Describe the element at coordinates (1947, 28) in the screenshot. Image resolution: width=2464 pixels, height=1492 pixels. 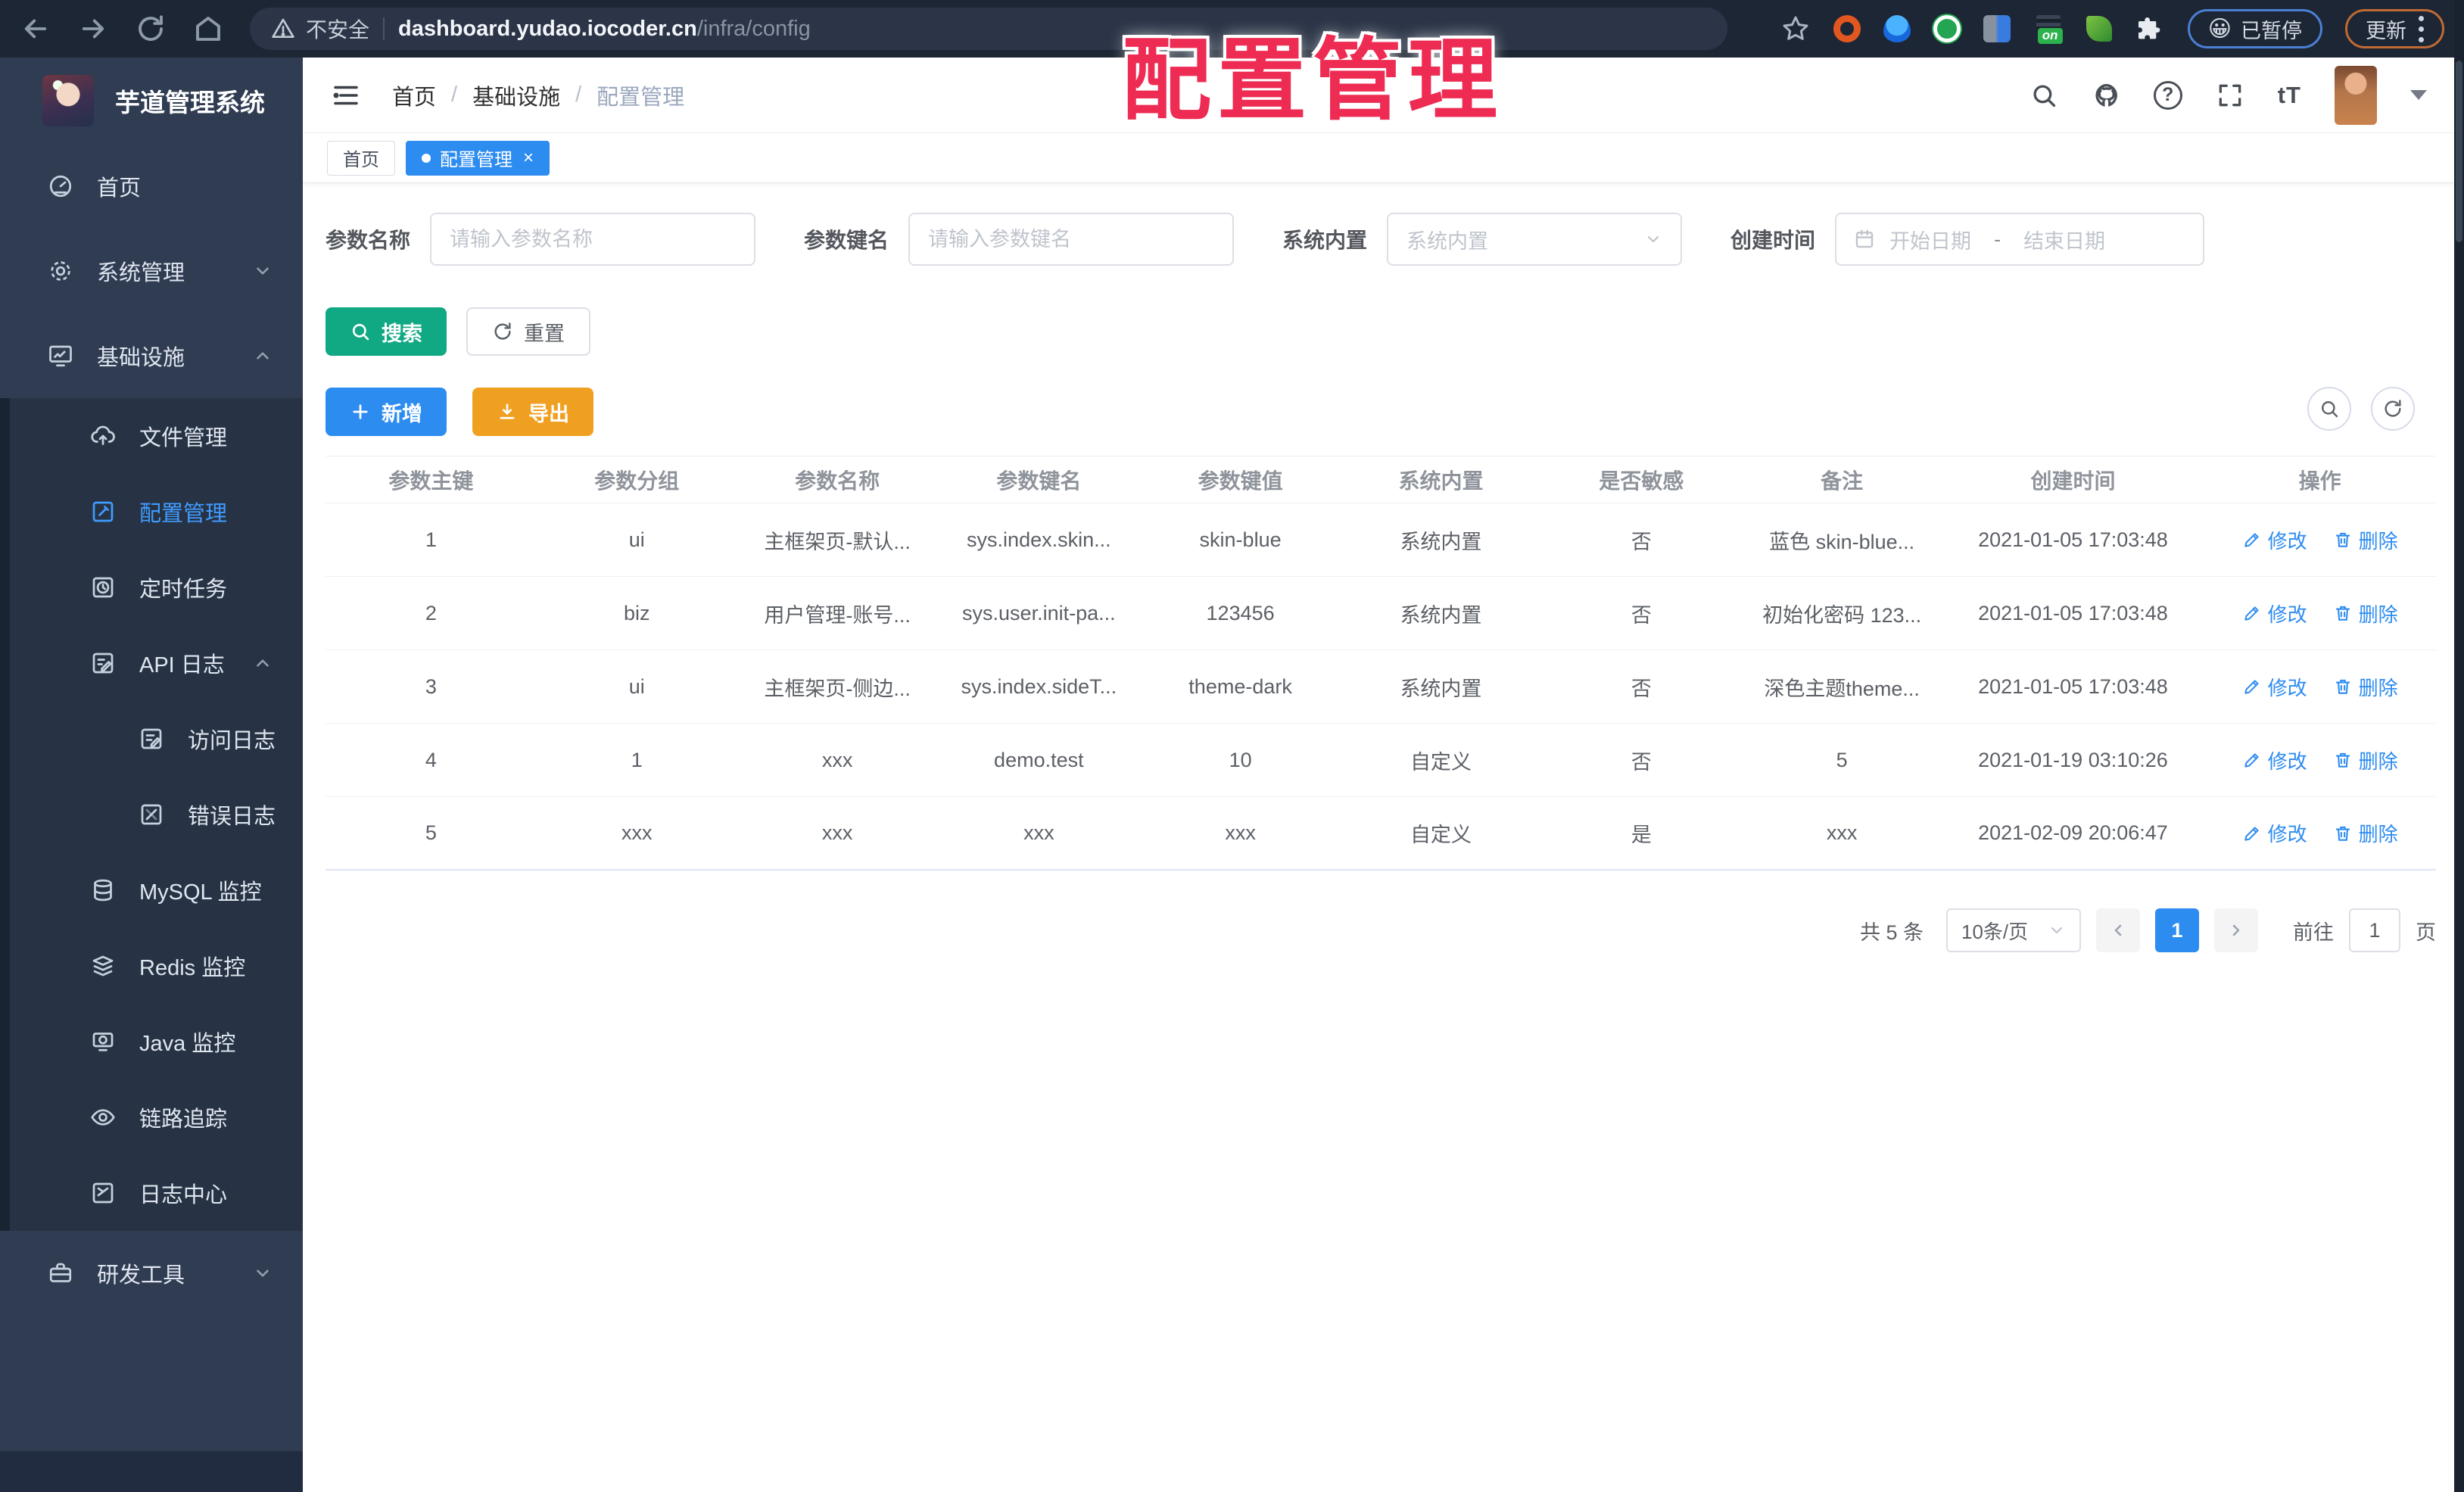
I see `green-extension-icon` at that location.